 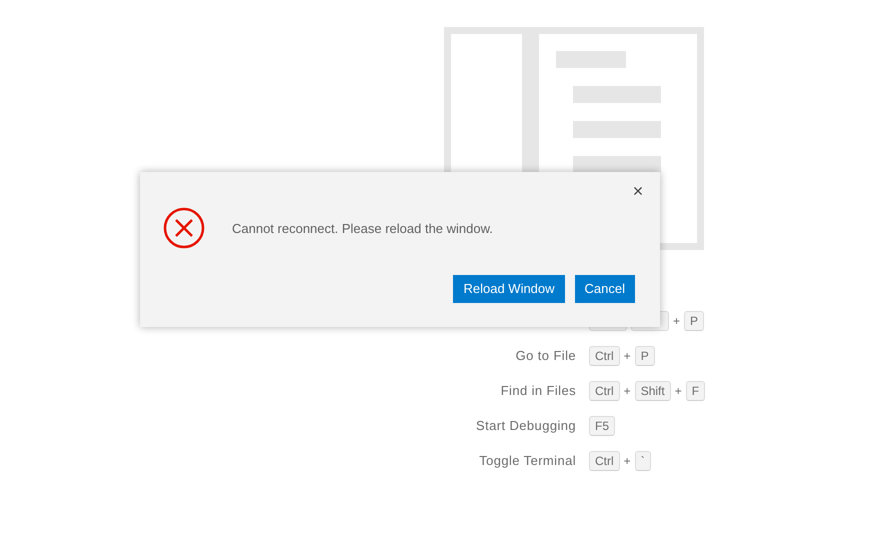 I want to click on cancel-button: Cancel, so click(x=604, y=289).